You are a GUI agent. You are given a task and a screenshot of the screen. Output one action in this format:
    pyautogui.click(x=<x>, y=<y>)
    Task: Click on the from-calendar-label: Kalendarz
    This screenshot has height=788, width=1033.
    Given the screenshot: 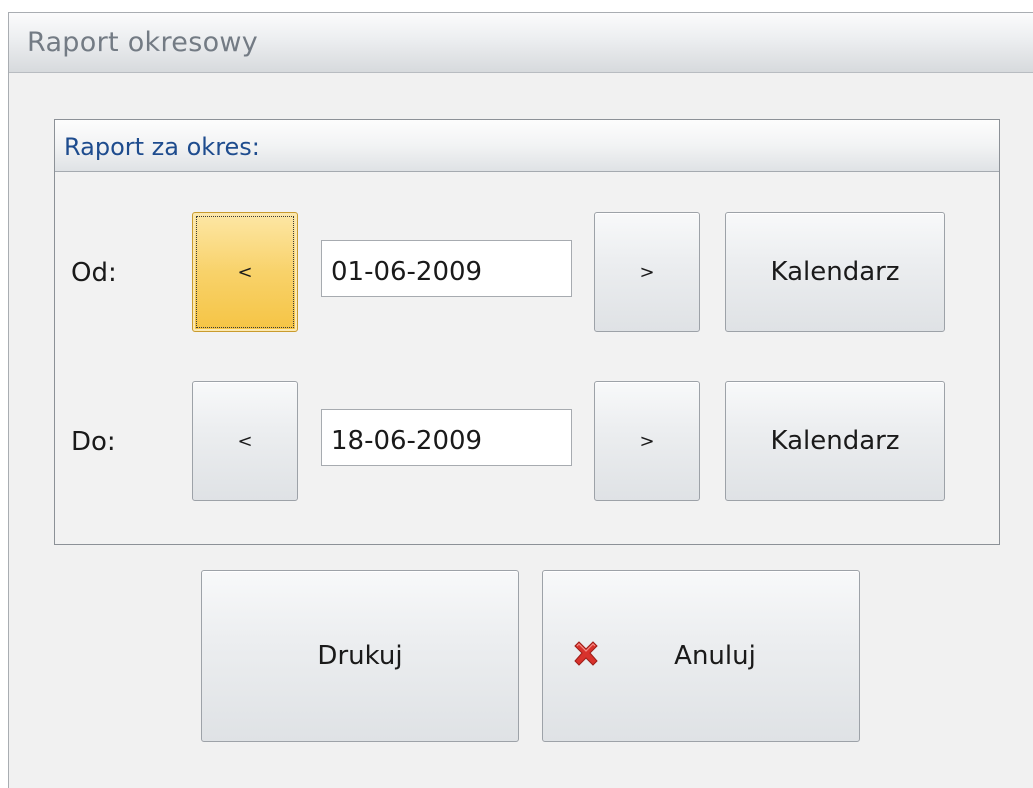 What is the action you would take?
    pyautogui.click(x=835, y=272)
    